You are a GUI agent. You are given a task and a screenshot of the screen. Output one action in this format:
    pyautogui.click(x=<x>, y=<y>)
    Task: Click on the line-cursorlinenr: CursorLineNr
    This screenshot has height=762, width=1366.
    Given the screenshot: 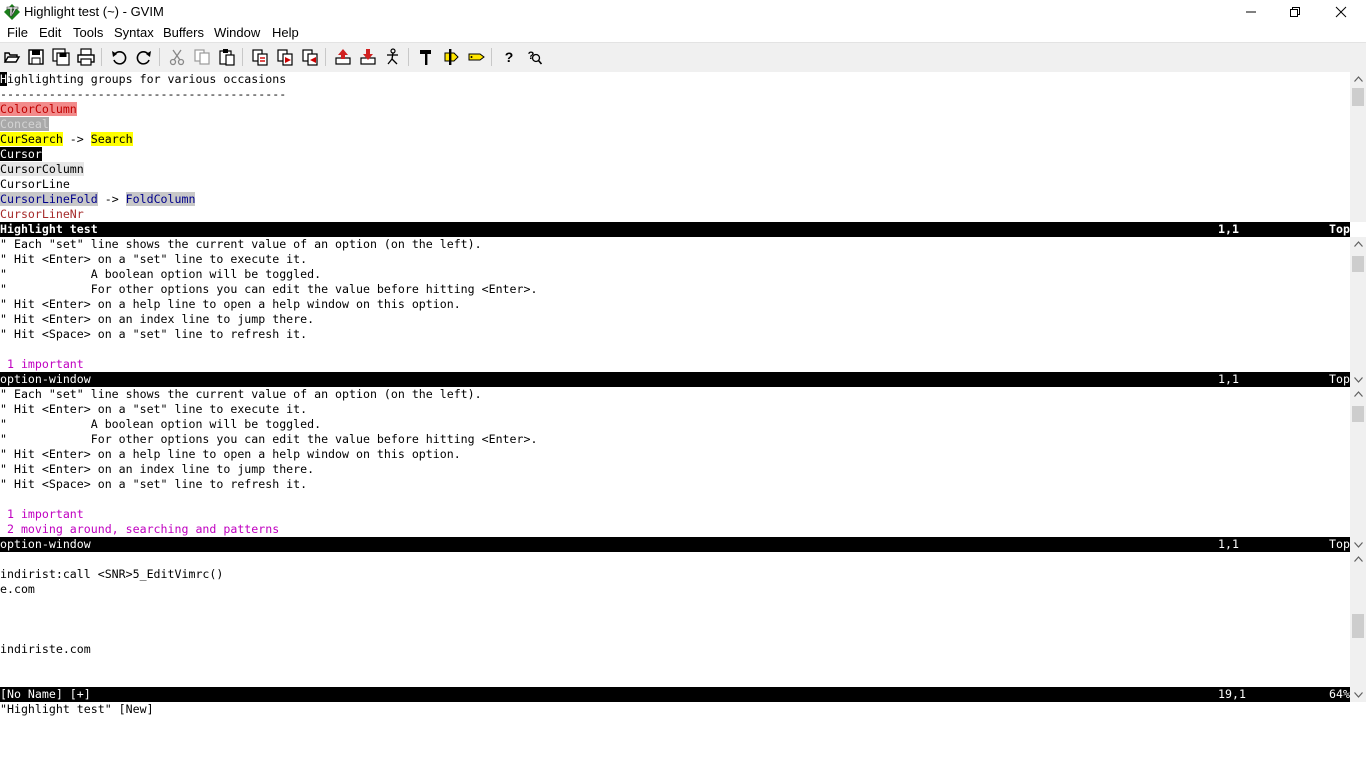 What is the action you would take?
    pyautogui.click(x=42, y=214)
    